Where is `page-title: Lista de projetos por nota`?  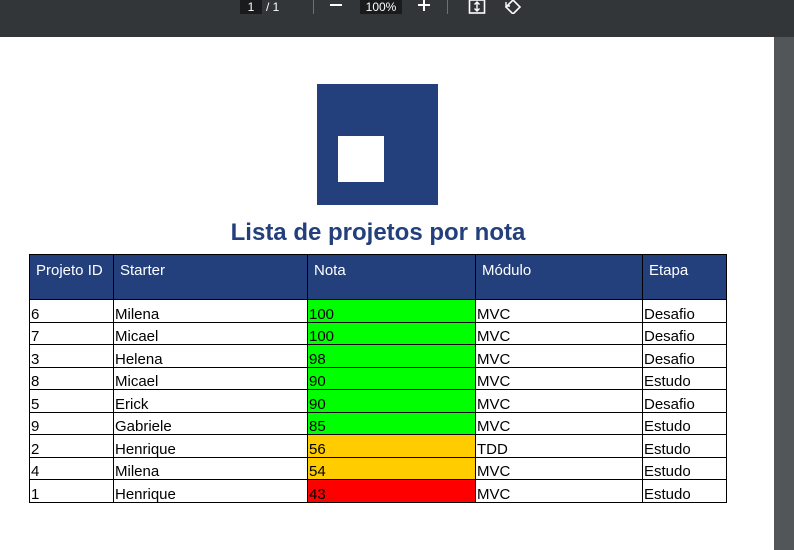
page-title: Lista de projetos por nota is located at coordinates (378, 232).